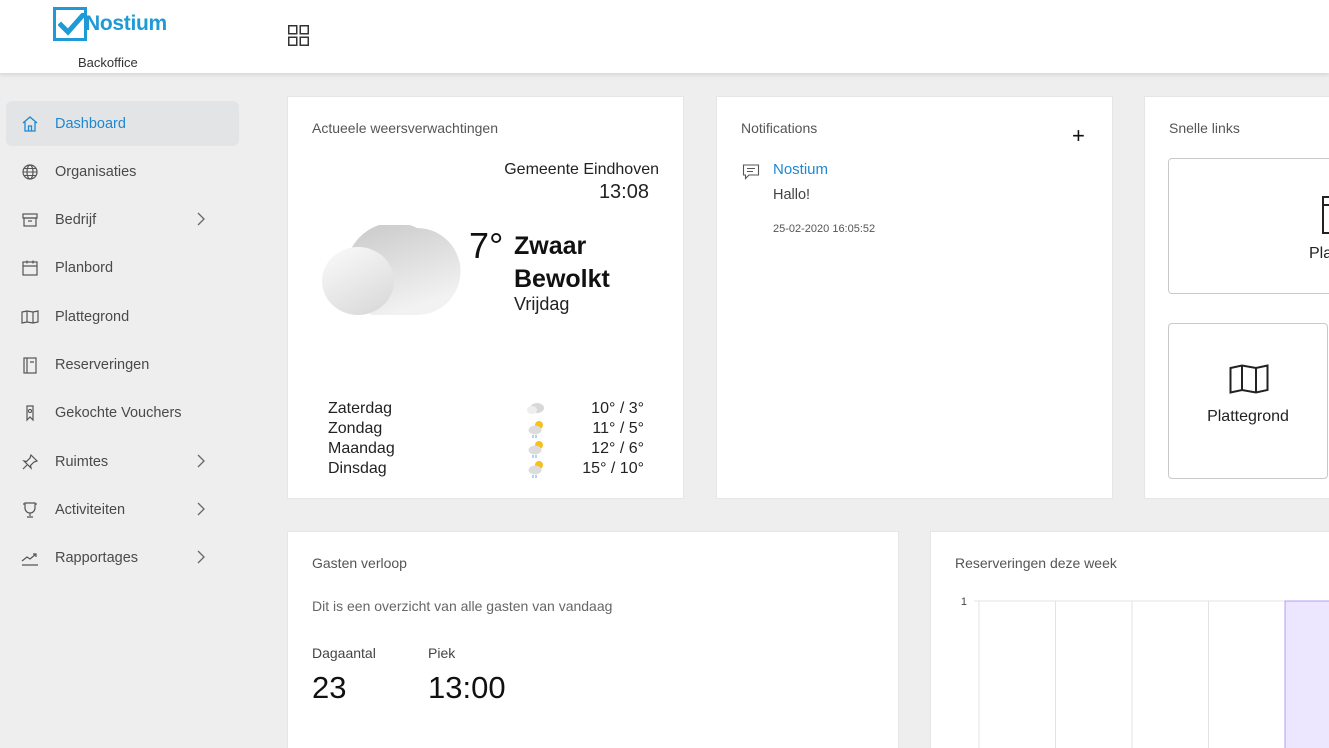 Image resolution: width=1329 pixels, height=748 pixels. I want to click on daily-count-value: 23, so click(329, 687).